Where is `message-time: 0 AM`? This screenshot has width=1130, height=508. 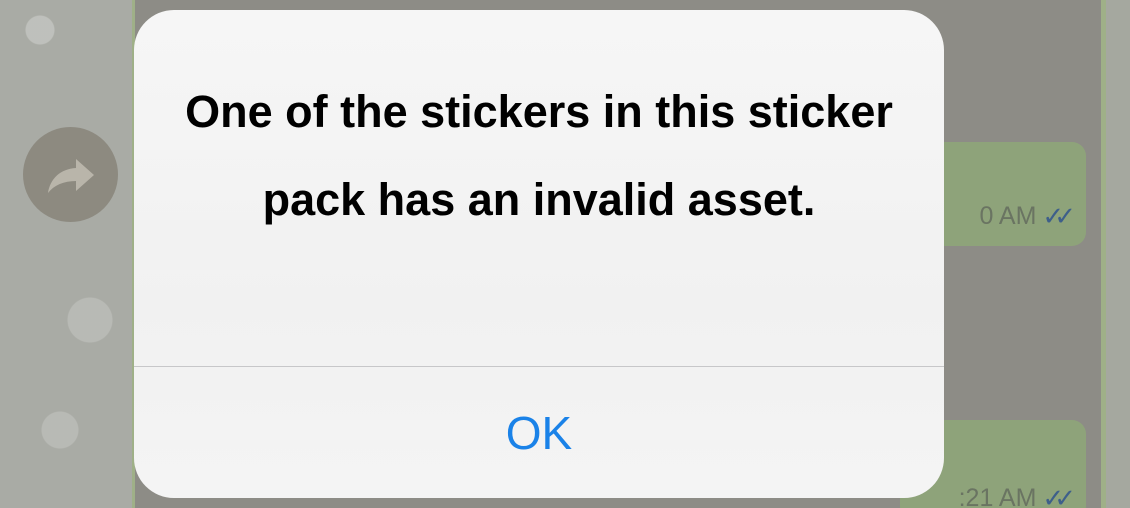
message-time: 0 AM is located at coordinates (1008, 216).